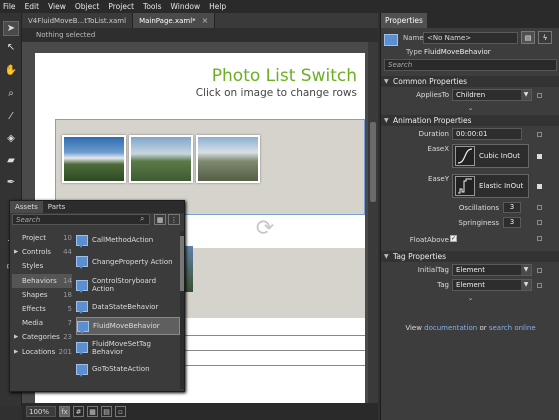 This screenshot has height=420, width=559. What do you see at coordinates (56, 207) in the screenshot?
I see `tab-parts: Parts` at bounding box center [56, 207].